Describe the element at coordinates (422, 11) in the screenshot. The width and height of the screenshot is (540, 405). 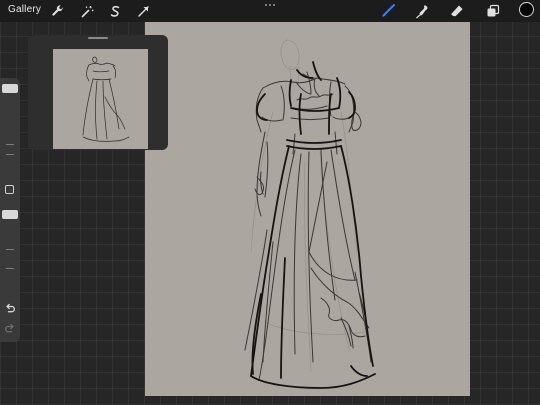
I see `smudge-icon` at that location.